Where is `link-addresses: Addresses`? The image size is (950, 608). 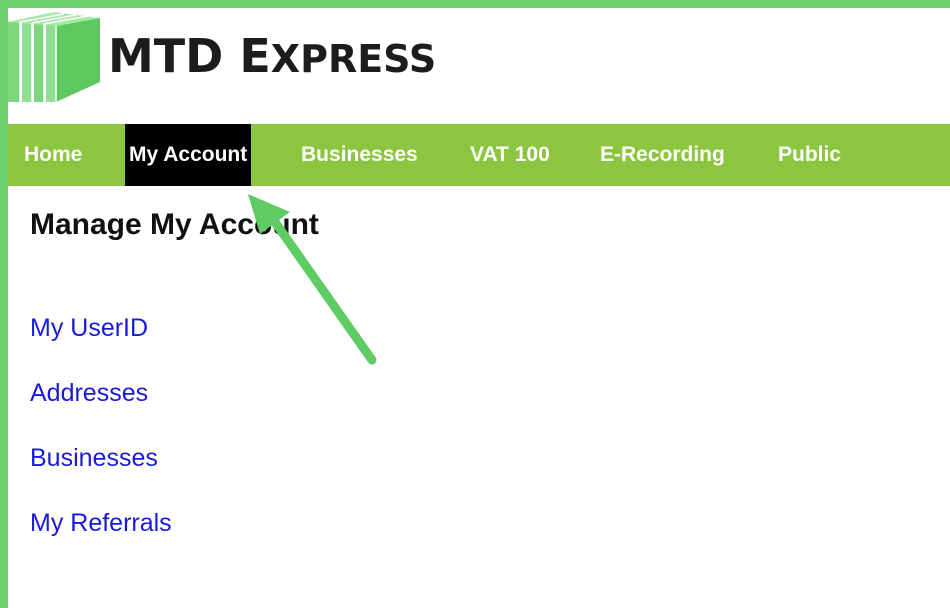
link-addresses: Addresses is located at coordinates (89, 393).